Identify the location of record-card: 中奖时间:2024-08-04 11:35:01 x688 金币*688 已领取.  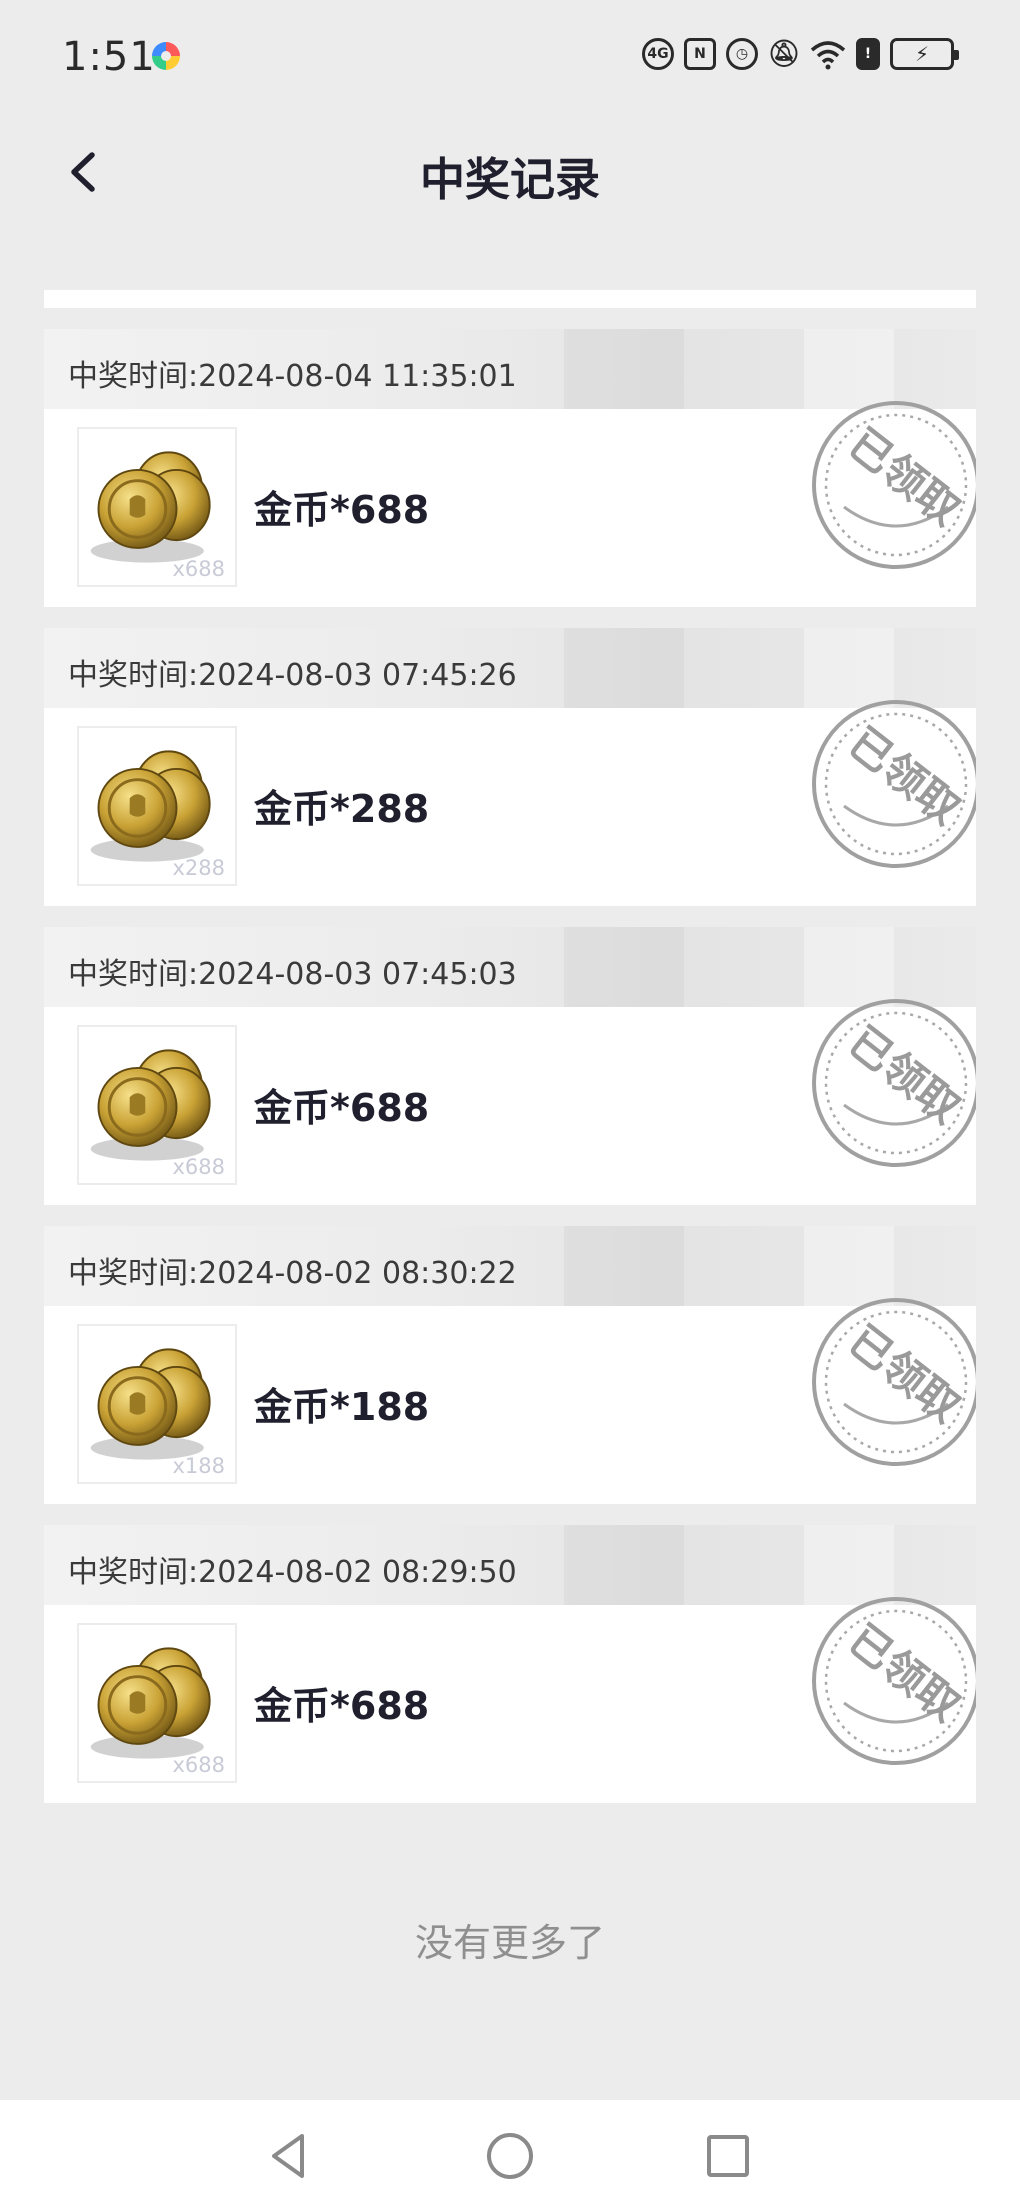
(510, 468).